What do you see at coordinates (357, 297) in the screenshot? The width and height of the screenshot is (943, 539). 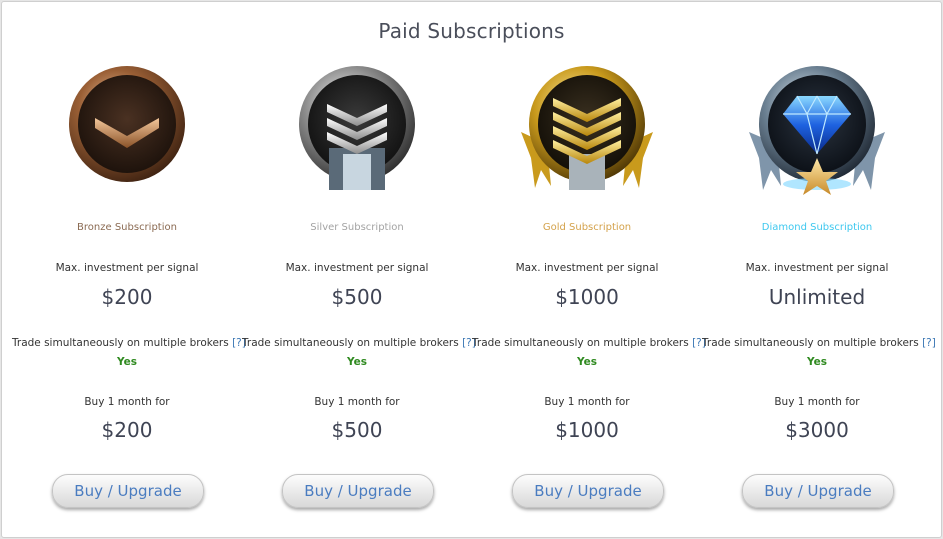 I see `max-investment-value: $500` at bounding box center [357, 297].